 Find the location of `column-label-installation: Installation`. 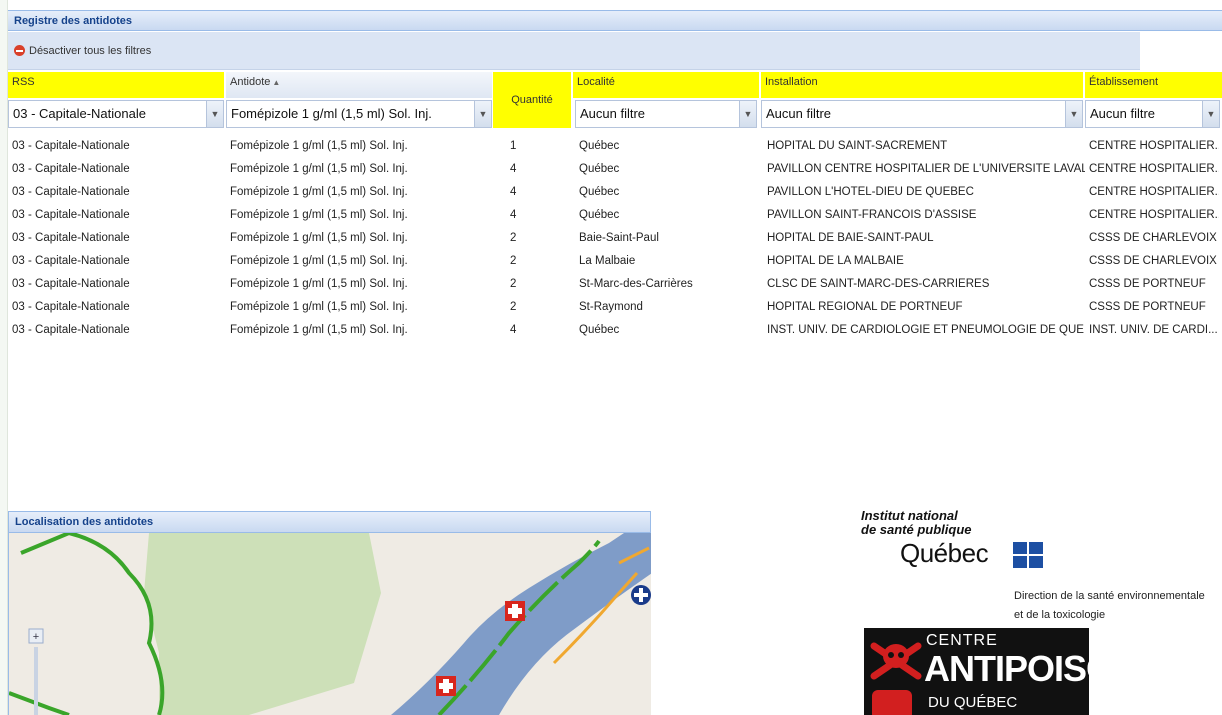

column-label-installation: Installation is located at coordinates (791, 82).